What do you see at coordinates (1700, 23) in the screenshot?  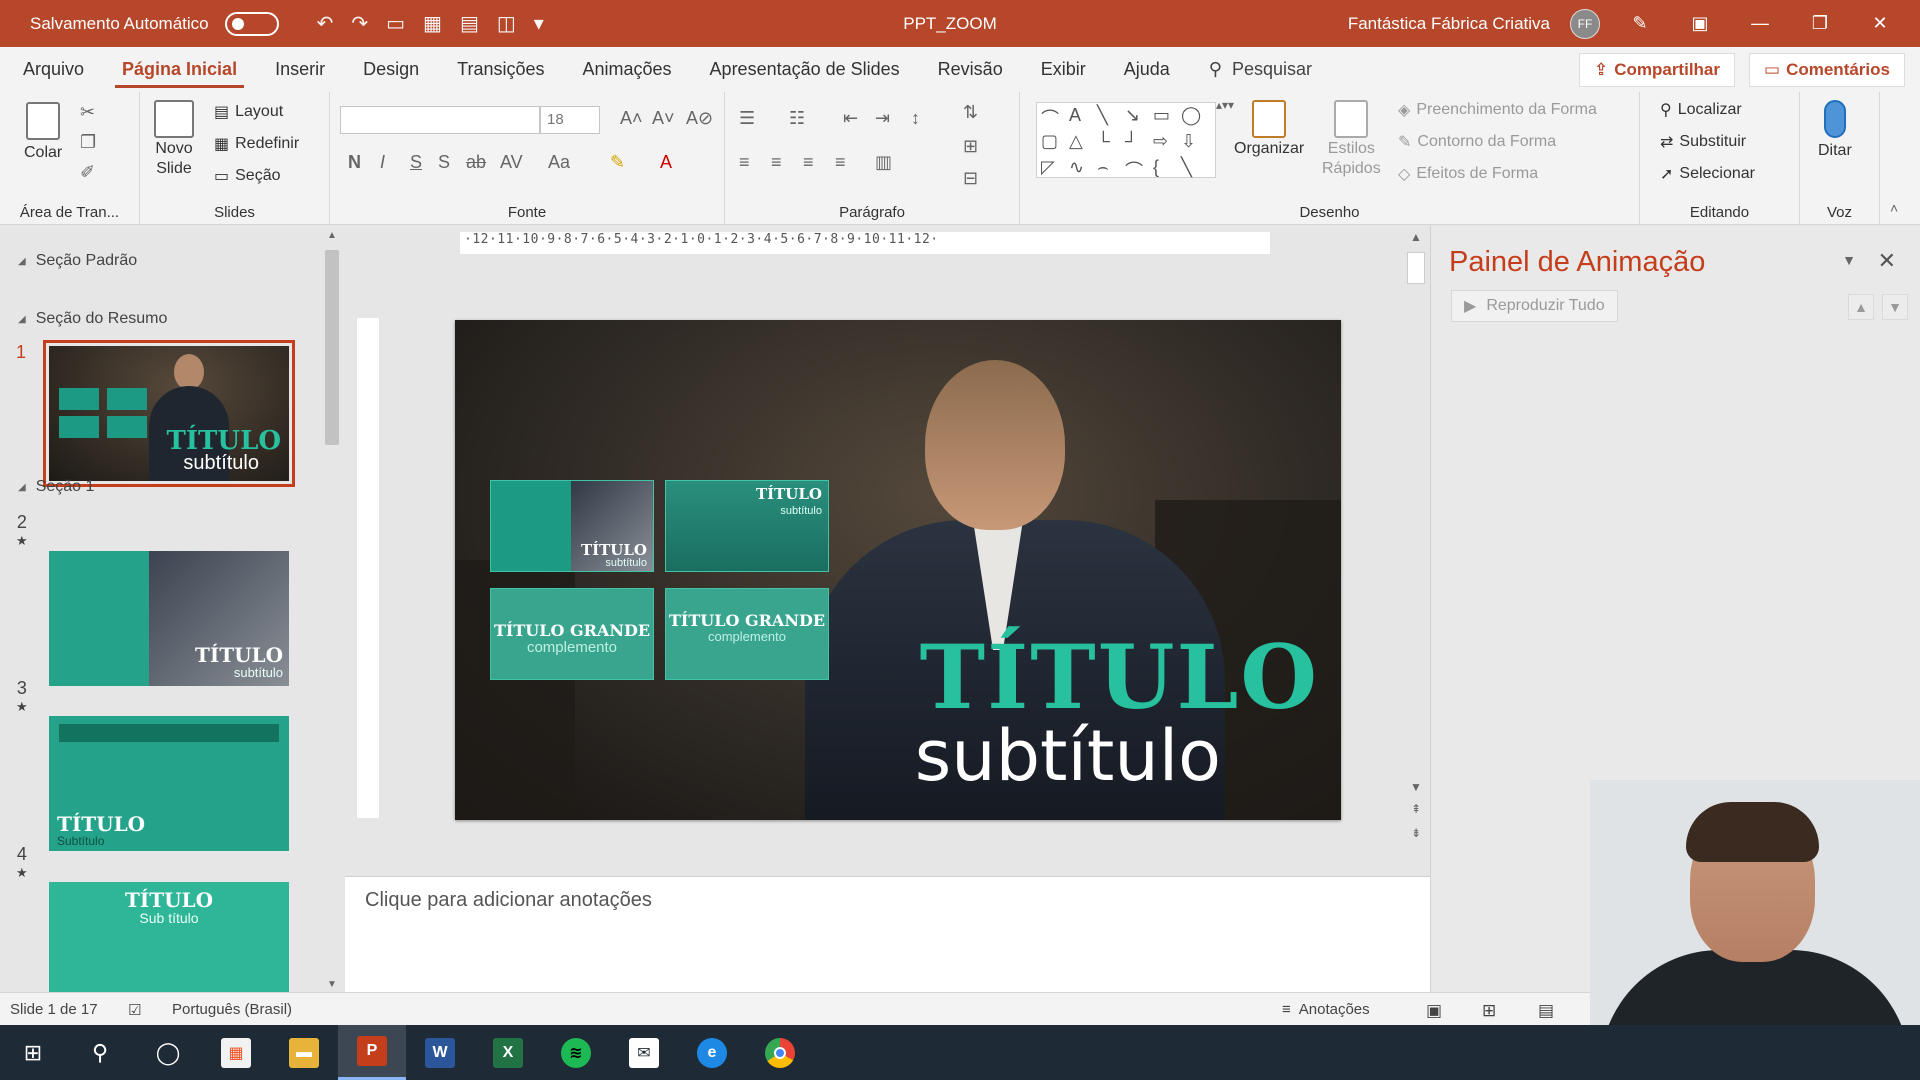 I see `ribbon-display-icon: ▣` at bounding box center [1700, 23].